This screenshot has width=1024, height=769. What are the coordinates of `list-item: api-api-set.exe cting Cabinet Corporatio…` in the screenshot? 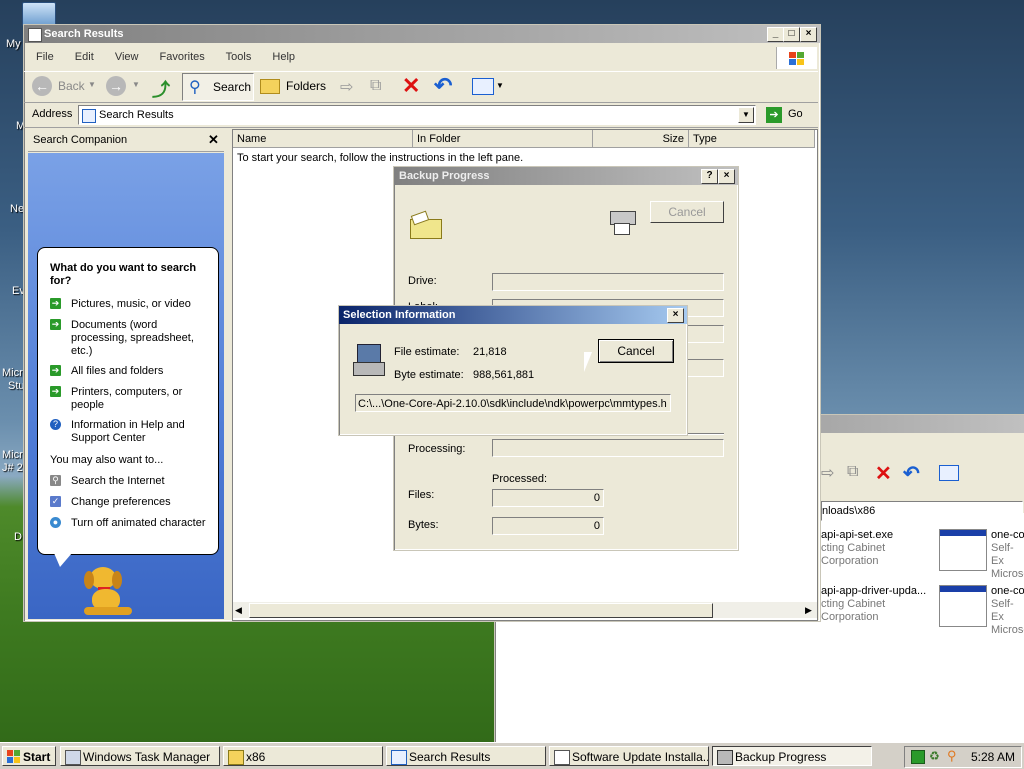 It's located at (881, 548).